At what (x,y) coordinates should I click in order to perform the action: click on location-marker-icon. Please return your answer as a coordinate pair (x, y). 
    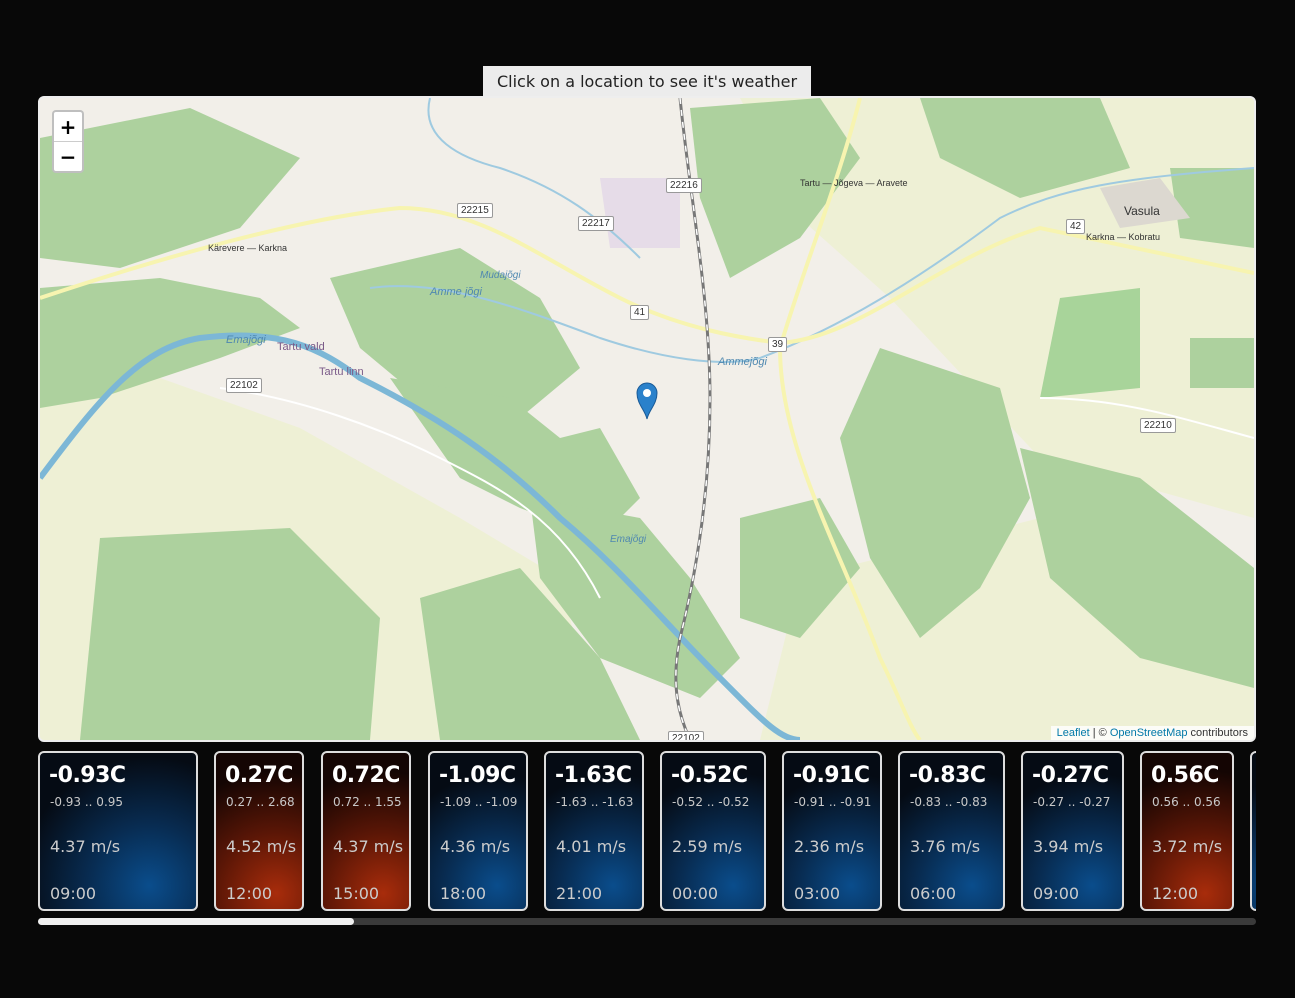
    Looking at the image, I should click on (647, 400).